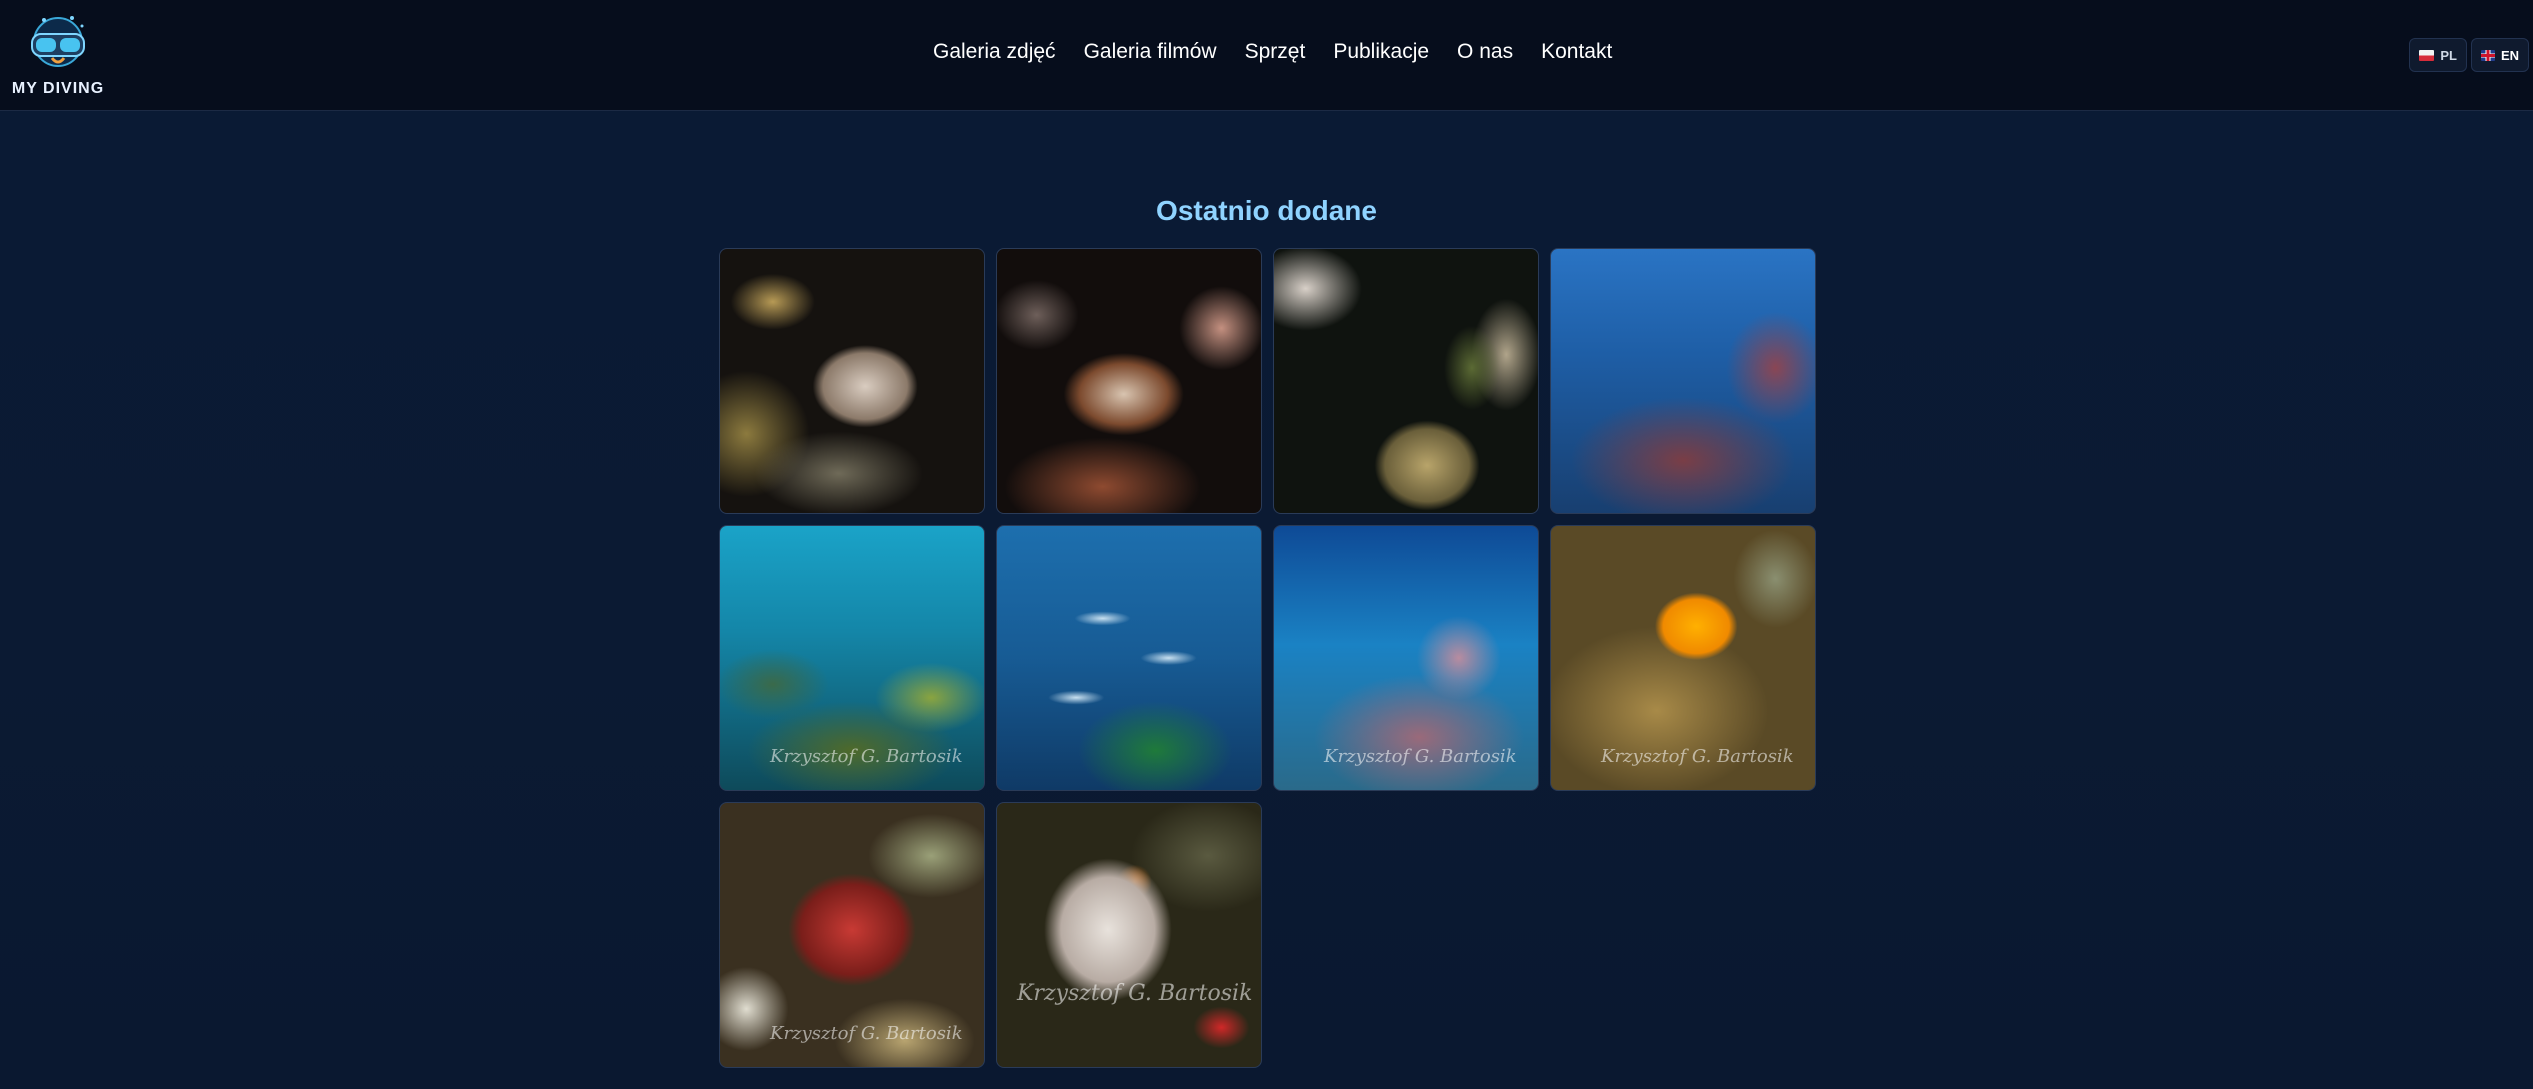  I want to click on nav-item-photo-gallery: Galeria zdjęć, so click(994, 52).